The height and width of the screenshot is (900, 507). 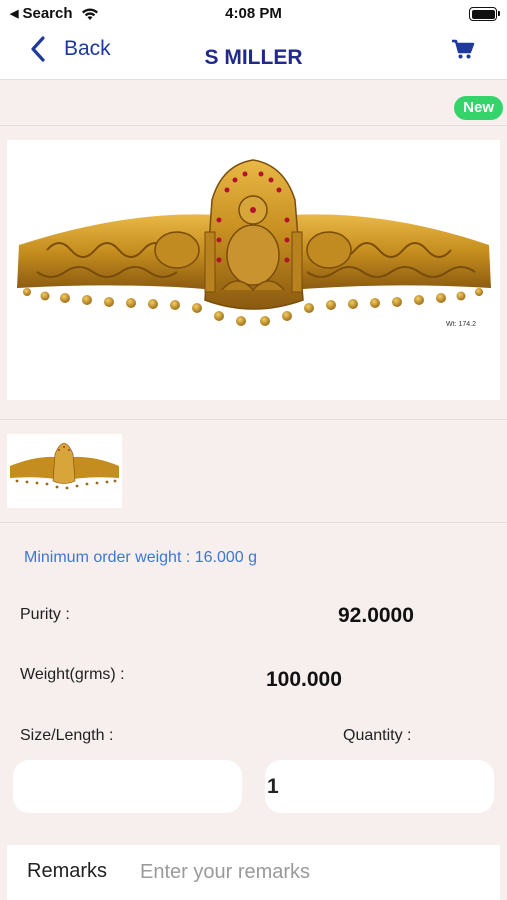 I want to click on image-weight-caption: Wt: 174.2, so click(x=461, y=324).